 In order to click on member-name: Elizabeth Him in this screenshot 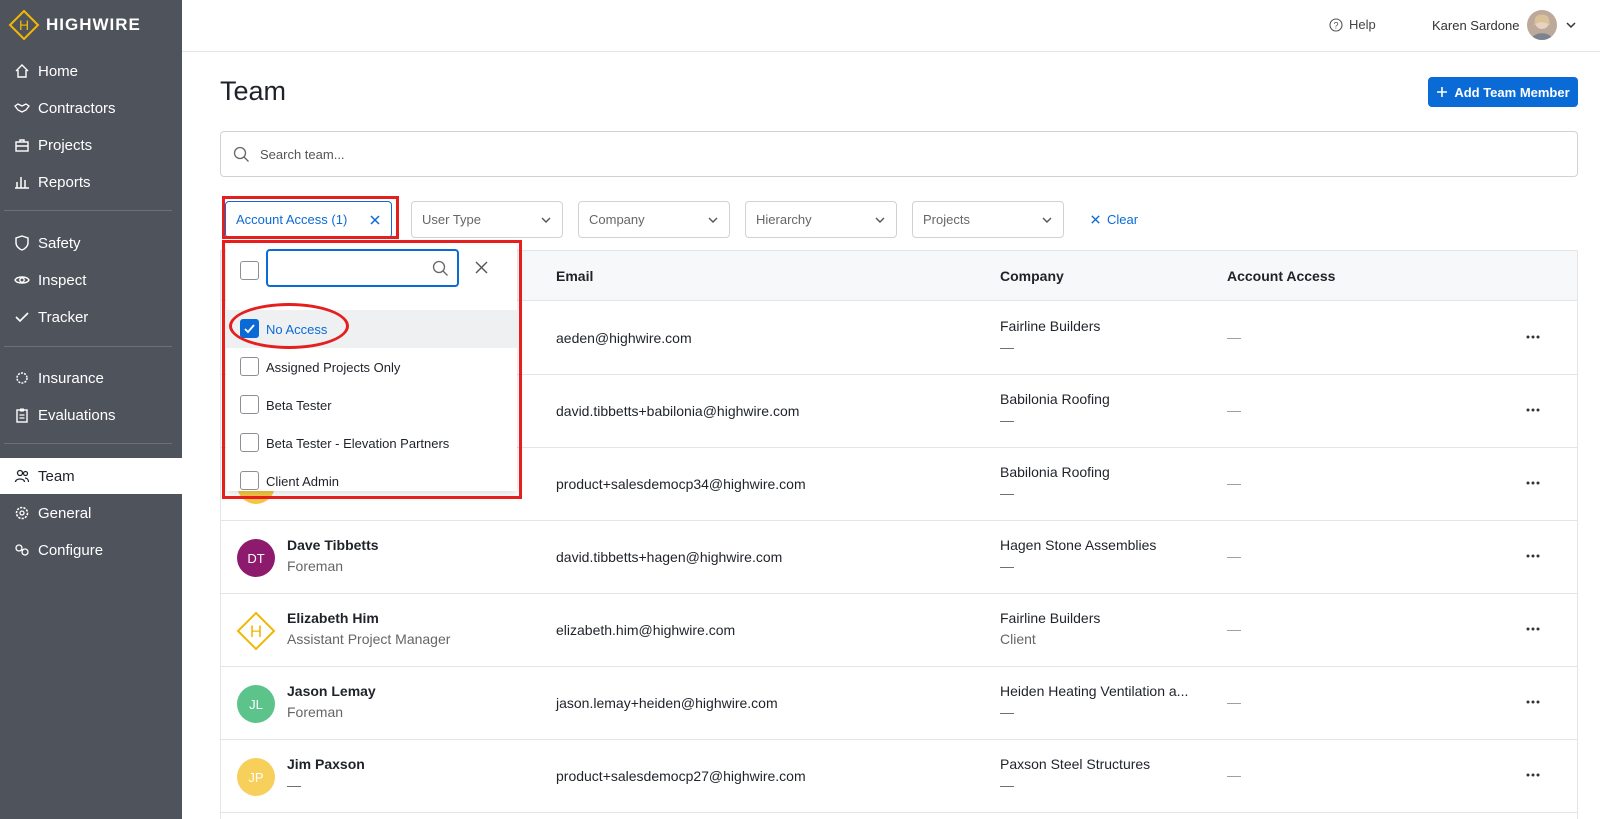, I will do `click(368, 618)`.